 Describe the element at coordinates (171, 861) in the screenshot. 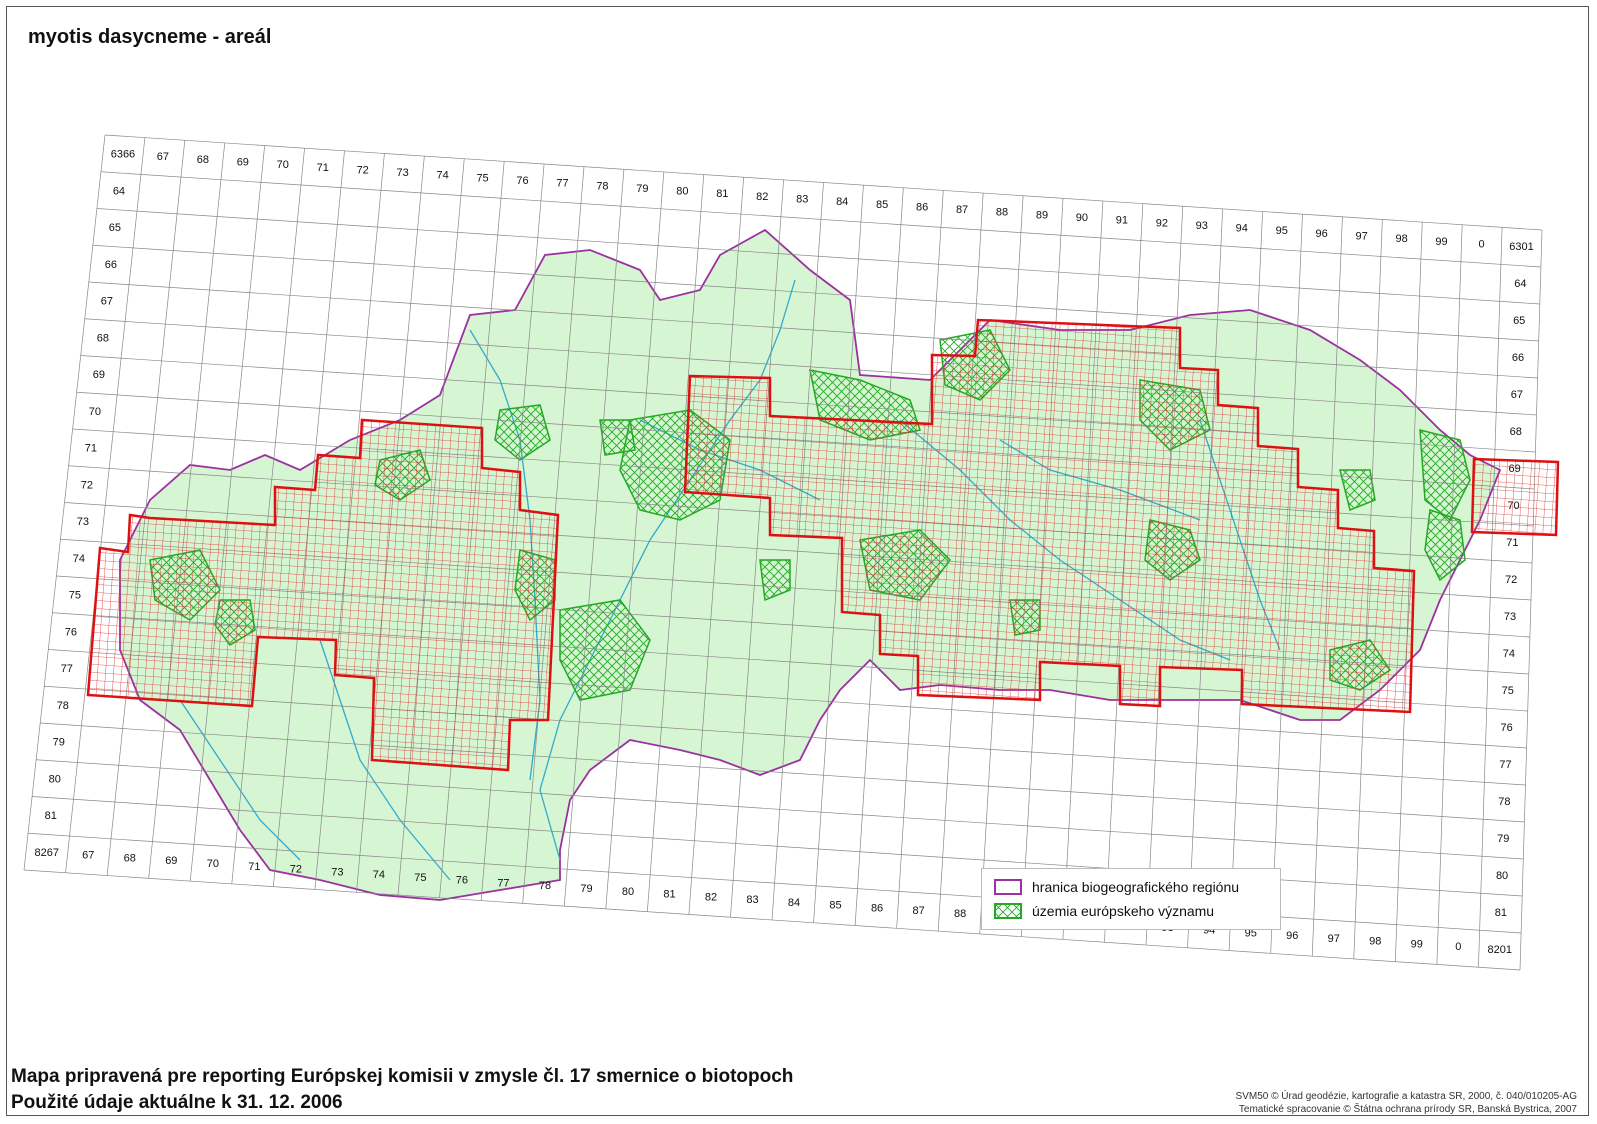

I see `grid-bottom-label: 69` at that location.